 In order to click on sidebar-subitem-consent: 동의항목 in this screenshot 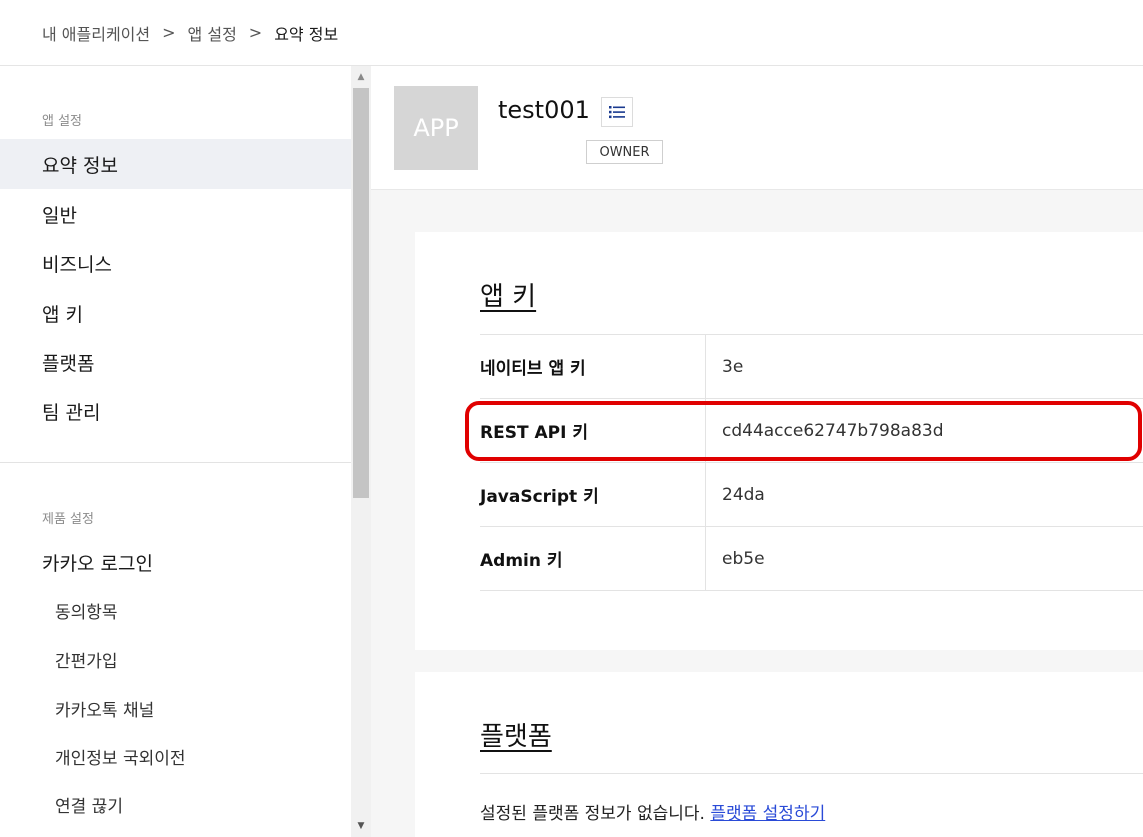, I will do `click(175, 610)`.